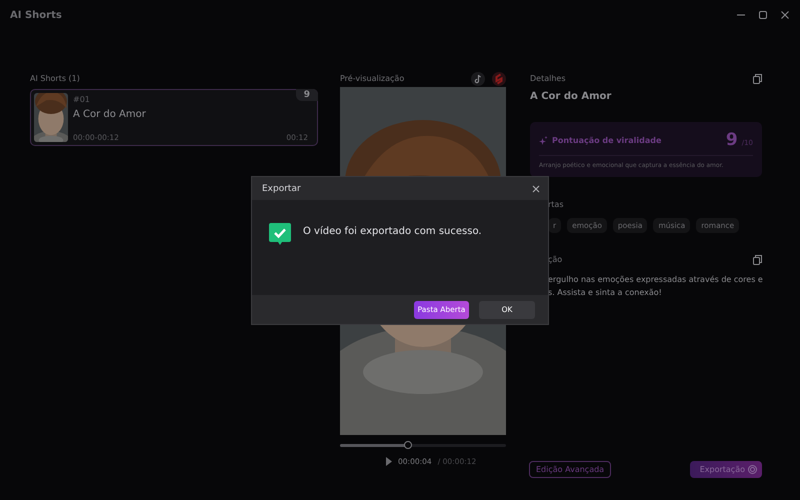 The width and height of the screenshot is (800, 500). Describe the element at coordinates (655, 280) in the screenshot. I see `description-text: ergulho nas emoções expressadas através de cores e` at that location.